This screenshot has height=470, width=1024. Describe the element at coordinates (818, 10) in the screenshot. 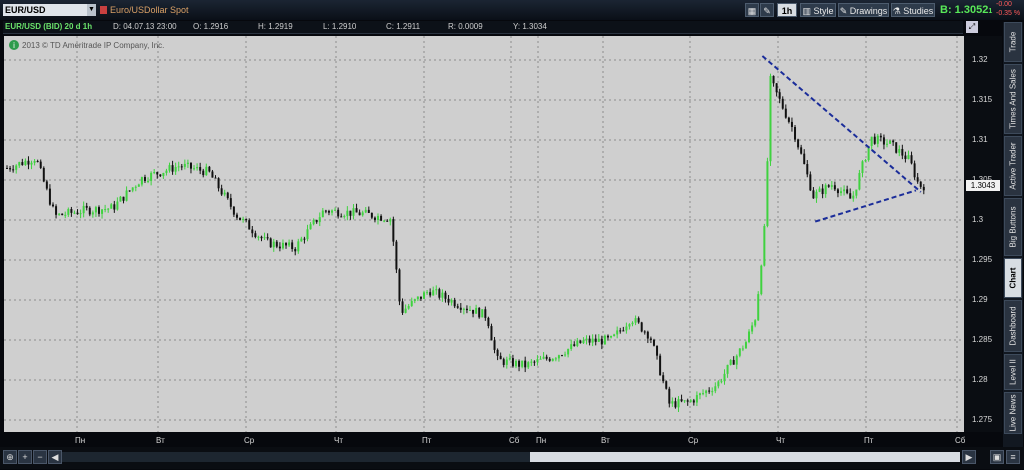

I see `style-button: ▥ Style` at that location.